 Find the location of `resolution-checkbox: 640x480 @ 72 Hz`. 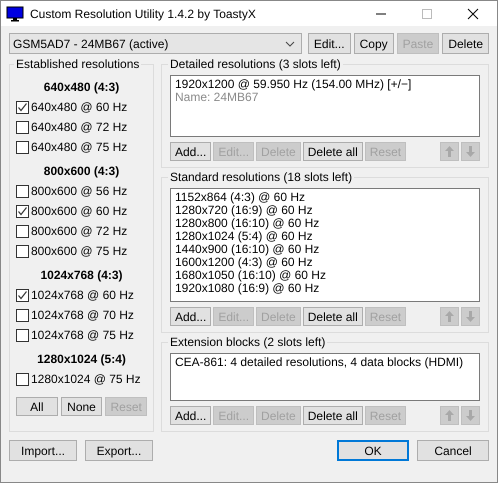

resolution-checkbox: 640x480 @ 72 Hz is located at coordinates (81, 127).